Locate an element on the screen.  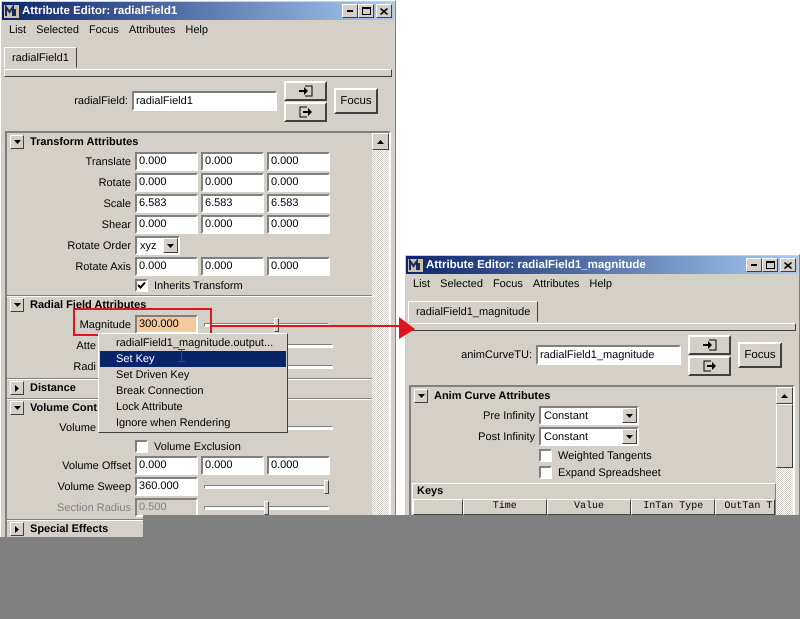
menu-item: Set Key is located at coordinates (193, 359).